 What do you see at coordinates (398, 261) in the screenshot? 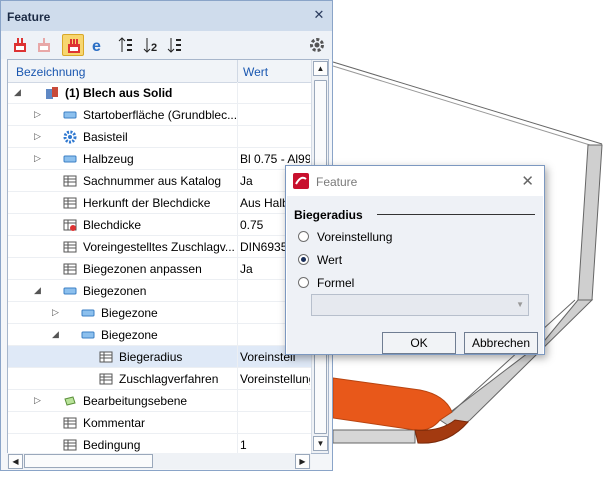
I see `radio-wert: Wert` at bounding box center [398, 261].